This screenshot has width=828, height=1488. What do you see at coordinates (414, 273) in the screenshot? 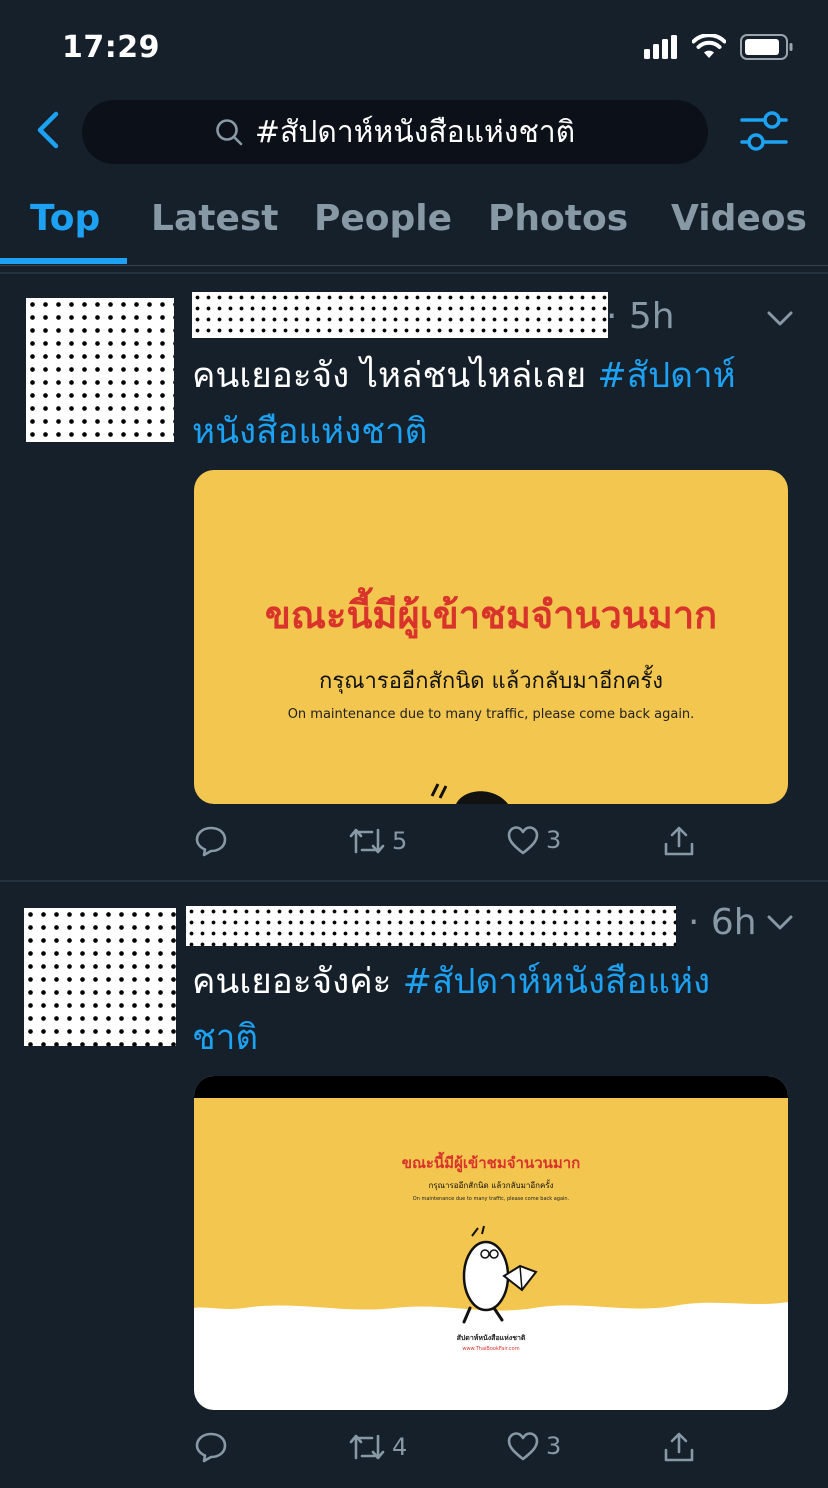
I see `tabs-divider` at bounding box center [414, 273].